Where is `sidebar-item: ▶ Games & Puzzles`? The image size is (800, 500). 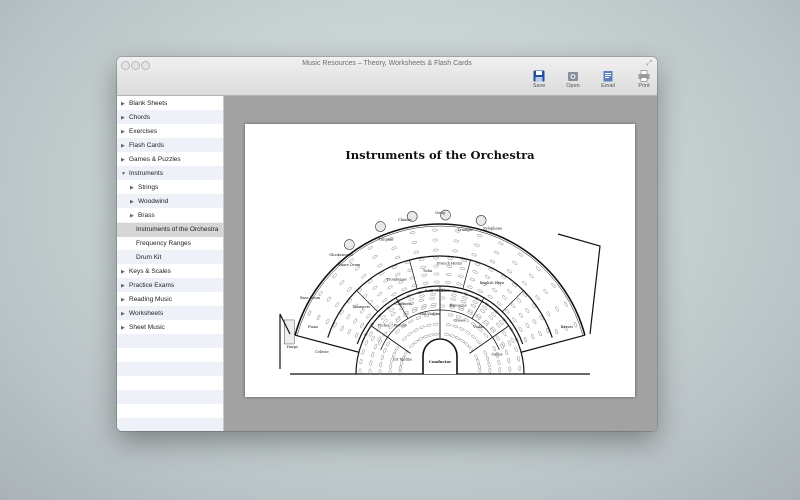 sidebar-item: ▶ Games & Puzzles is located at coordinates (170, 160).